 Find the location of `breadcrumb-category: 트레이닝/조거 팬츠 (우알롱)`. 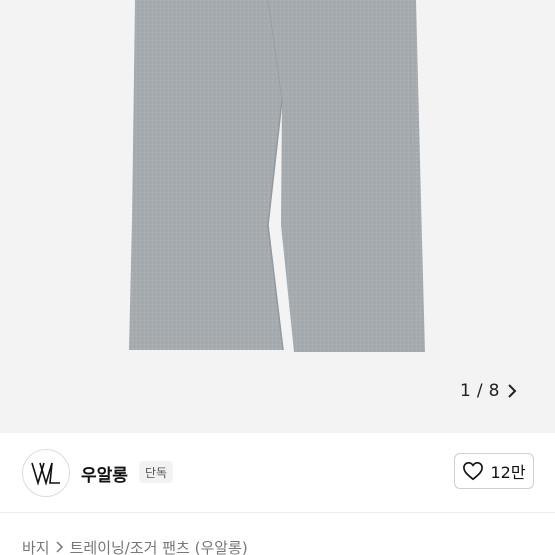

breadcrumb-category: 트레이닝/조거 팬츠 (우알롱) is located at coordinates (159, 546).